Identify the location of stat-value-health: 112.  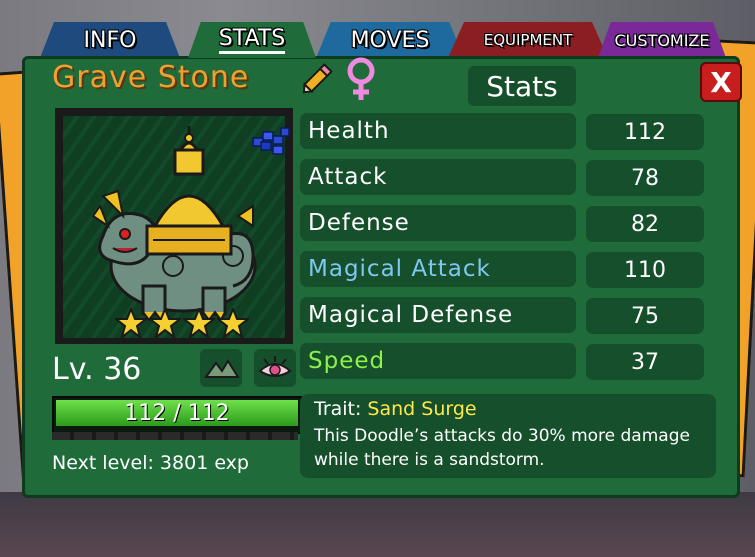
(645, 132).